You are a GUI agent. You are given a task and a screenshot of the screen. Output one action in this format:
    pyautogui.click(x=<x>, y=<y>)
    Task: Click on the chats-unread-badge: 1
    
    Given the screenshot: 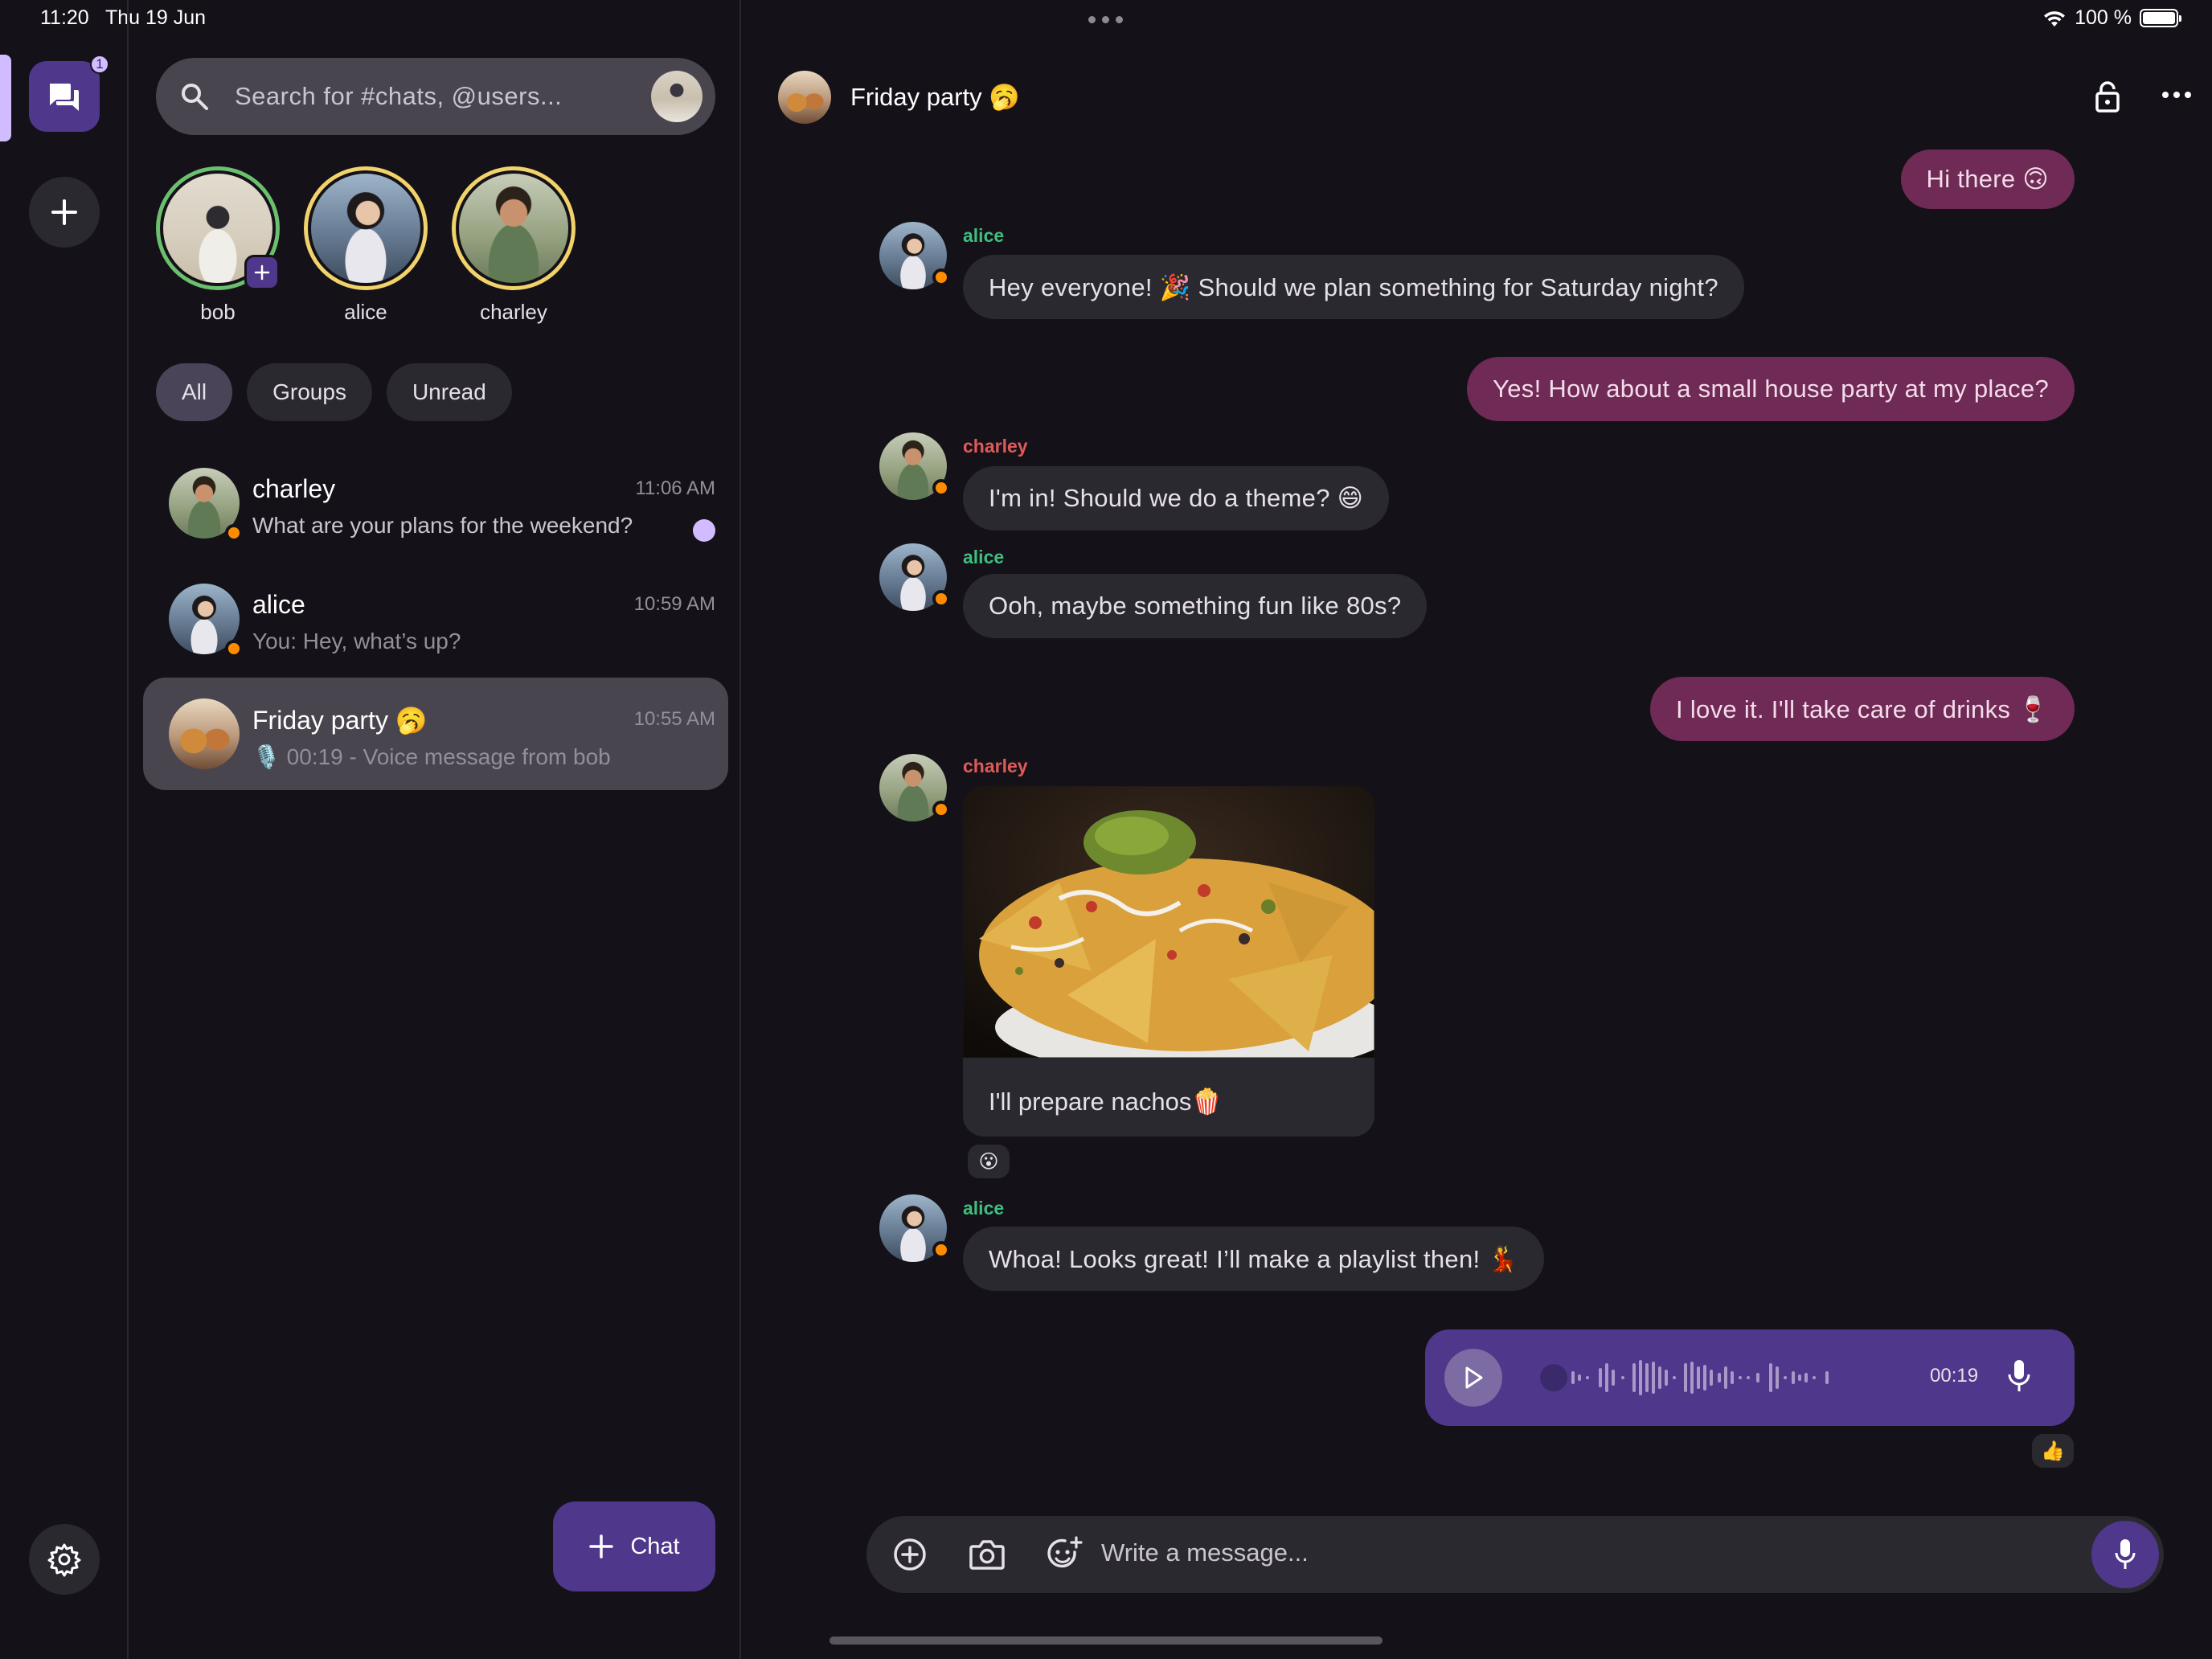 What is the action you would take?
    pyautogui.click(x=99, y=64)
    